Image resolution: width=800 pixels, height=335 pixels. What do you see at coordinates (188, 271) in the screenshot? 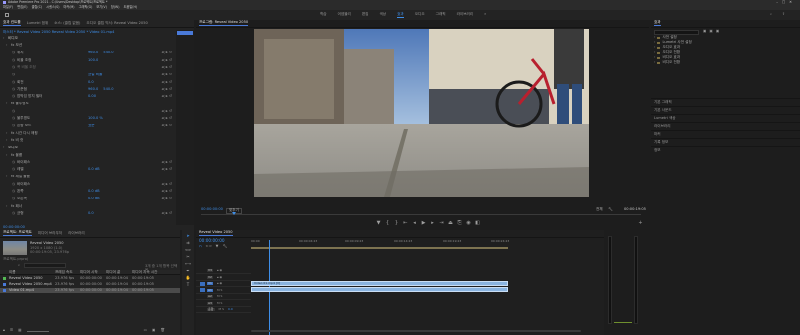
I see `pen-tool-icon: ✒` at bounding box center [188, 271].